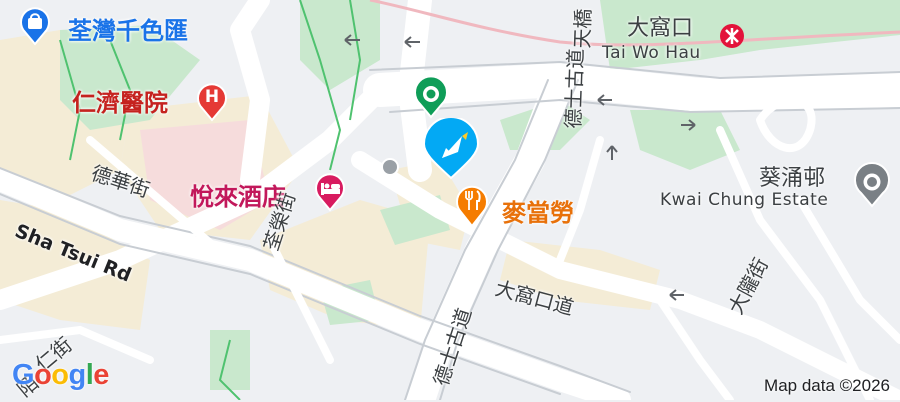  What do you see at coordinates (582, 28) in the screenshot?
I see `street-label-tin-fuk: 天橋` at bounding box center [582, 28].